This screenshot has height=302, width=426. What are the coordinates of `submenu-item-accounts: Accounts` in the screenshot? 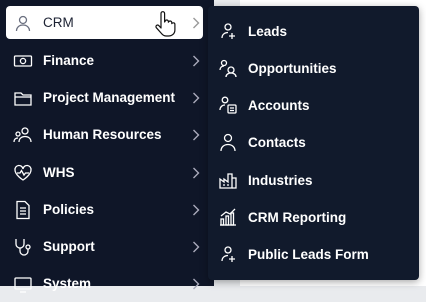 It's located at (313, 105).